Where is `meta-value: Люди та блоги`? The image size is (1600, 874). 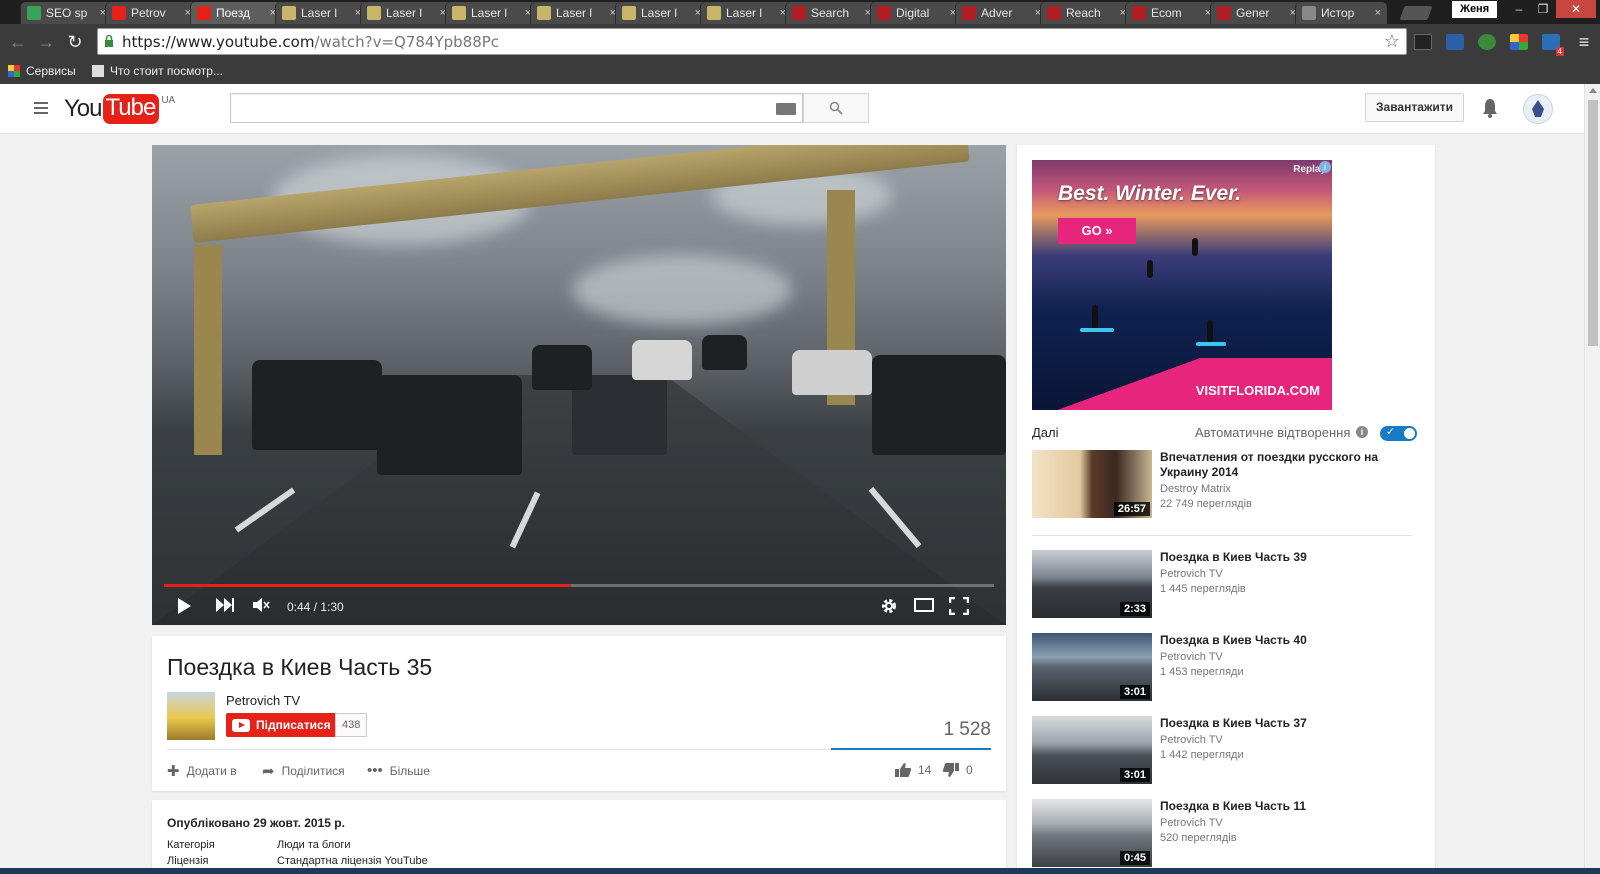
meta-value: Люди та блоги is located at coordinates (314, 845).